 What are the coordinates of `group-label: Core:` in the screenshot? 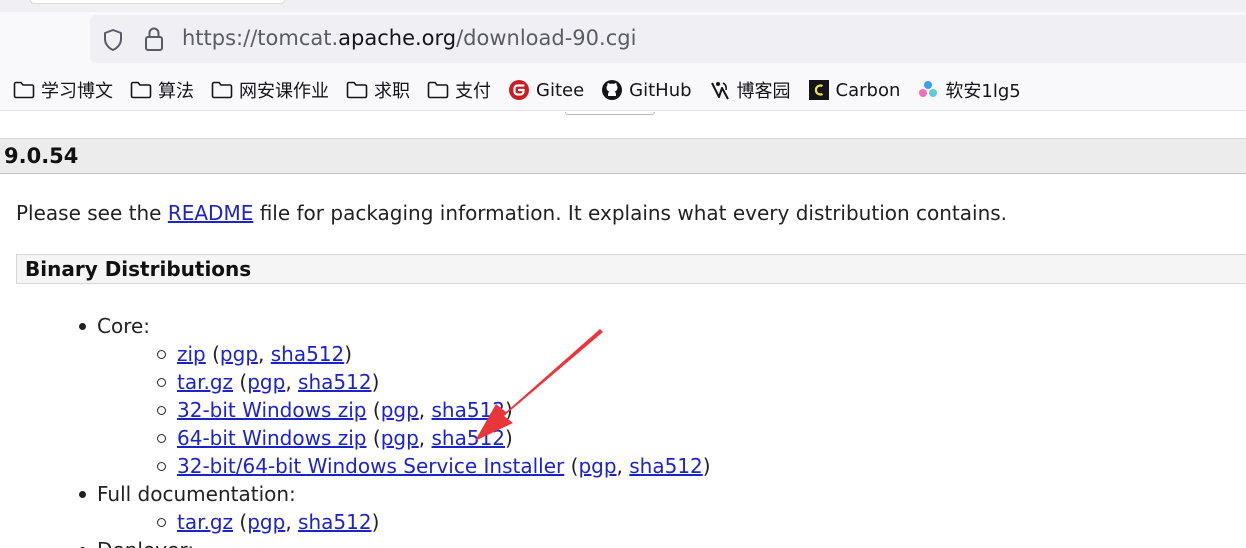 It's located at (124, 326).